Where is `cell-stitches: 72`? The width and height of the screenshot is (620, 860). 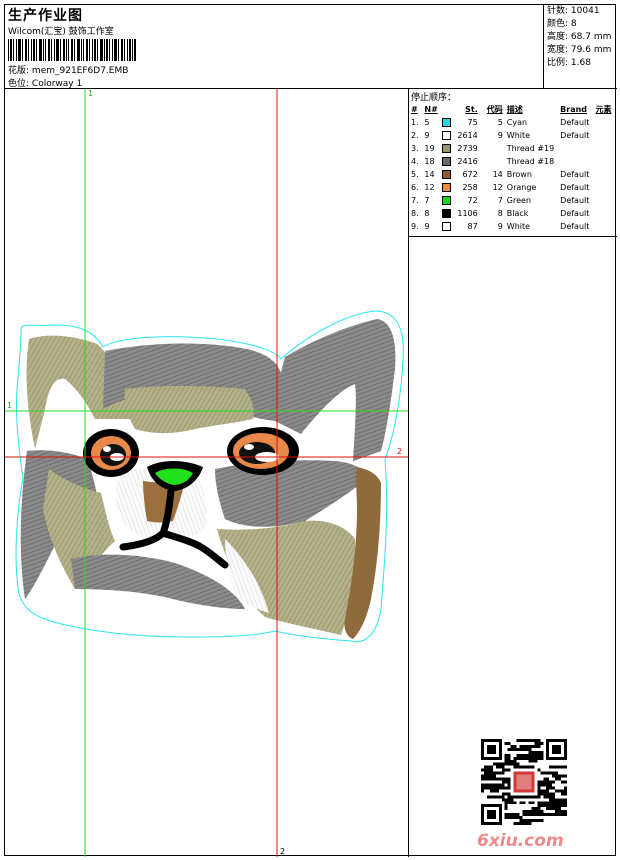 cell-stitches: 72 is located at coordinates (472, 200).